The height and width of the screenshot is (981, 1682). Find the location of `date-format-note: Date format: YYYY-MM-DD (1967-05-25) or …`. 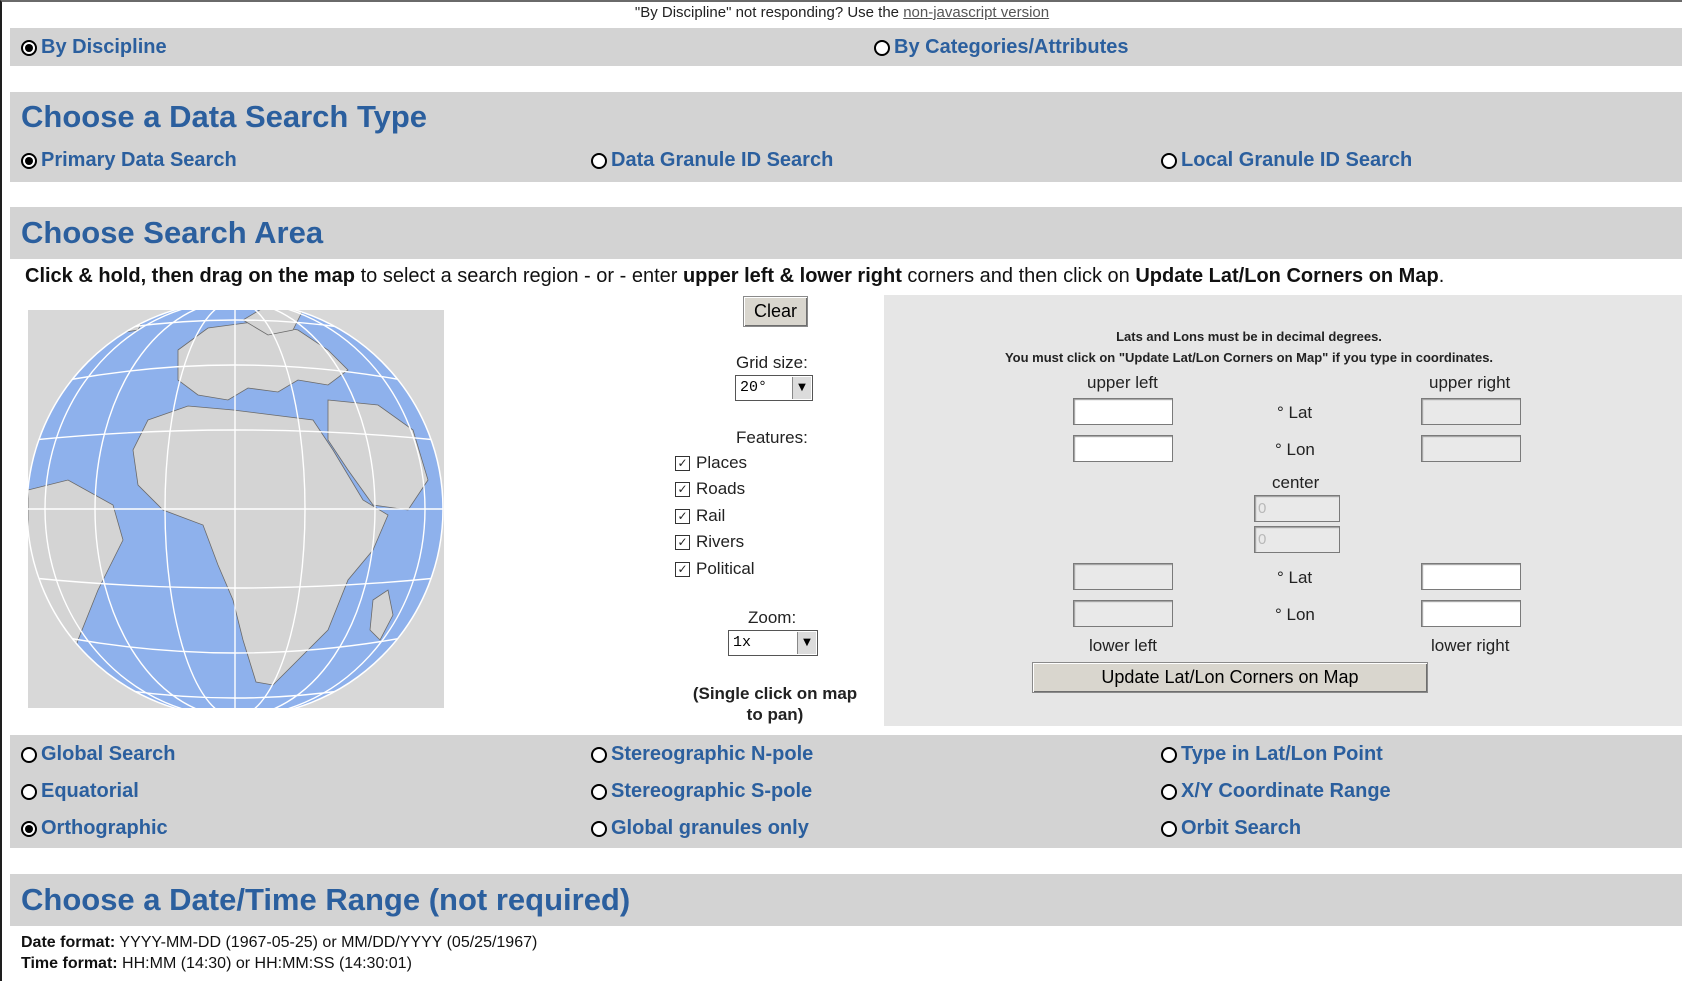

date-format-note: Date format: YYYY-MM-DD (1967-05-25) or … is located at coordinates (279, 942).